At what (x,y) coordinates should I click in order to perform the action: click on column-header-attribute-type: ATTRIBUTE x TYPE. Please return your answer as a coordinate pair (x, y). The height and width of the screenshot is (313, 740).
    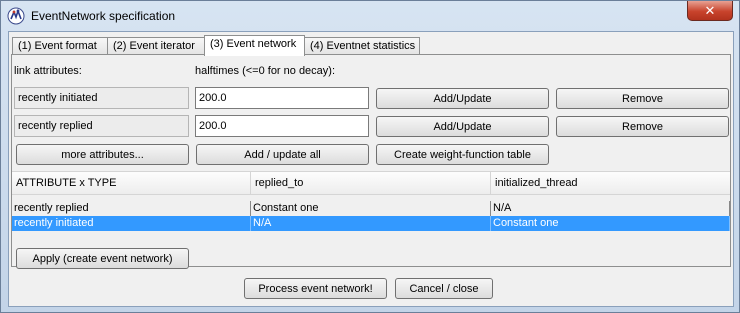
    Looking at the image, I should click on (131, 183).